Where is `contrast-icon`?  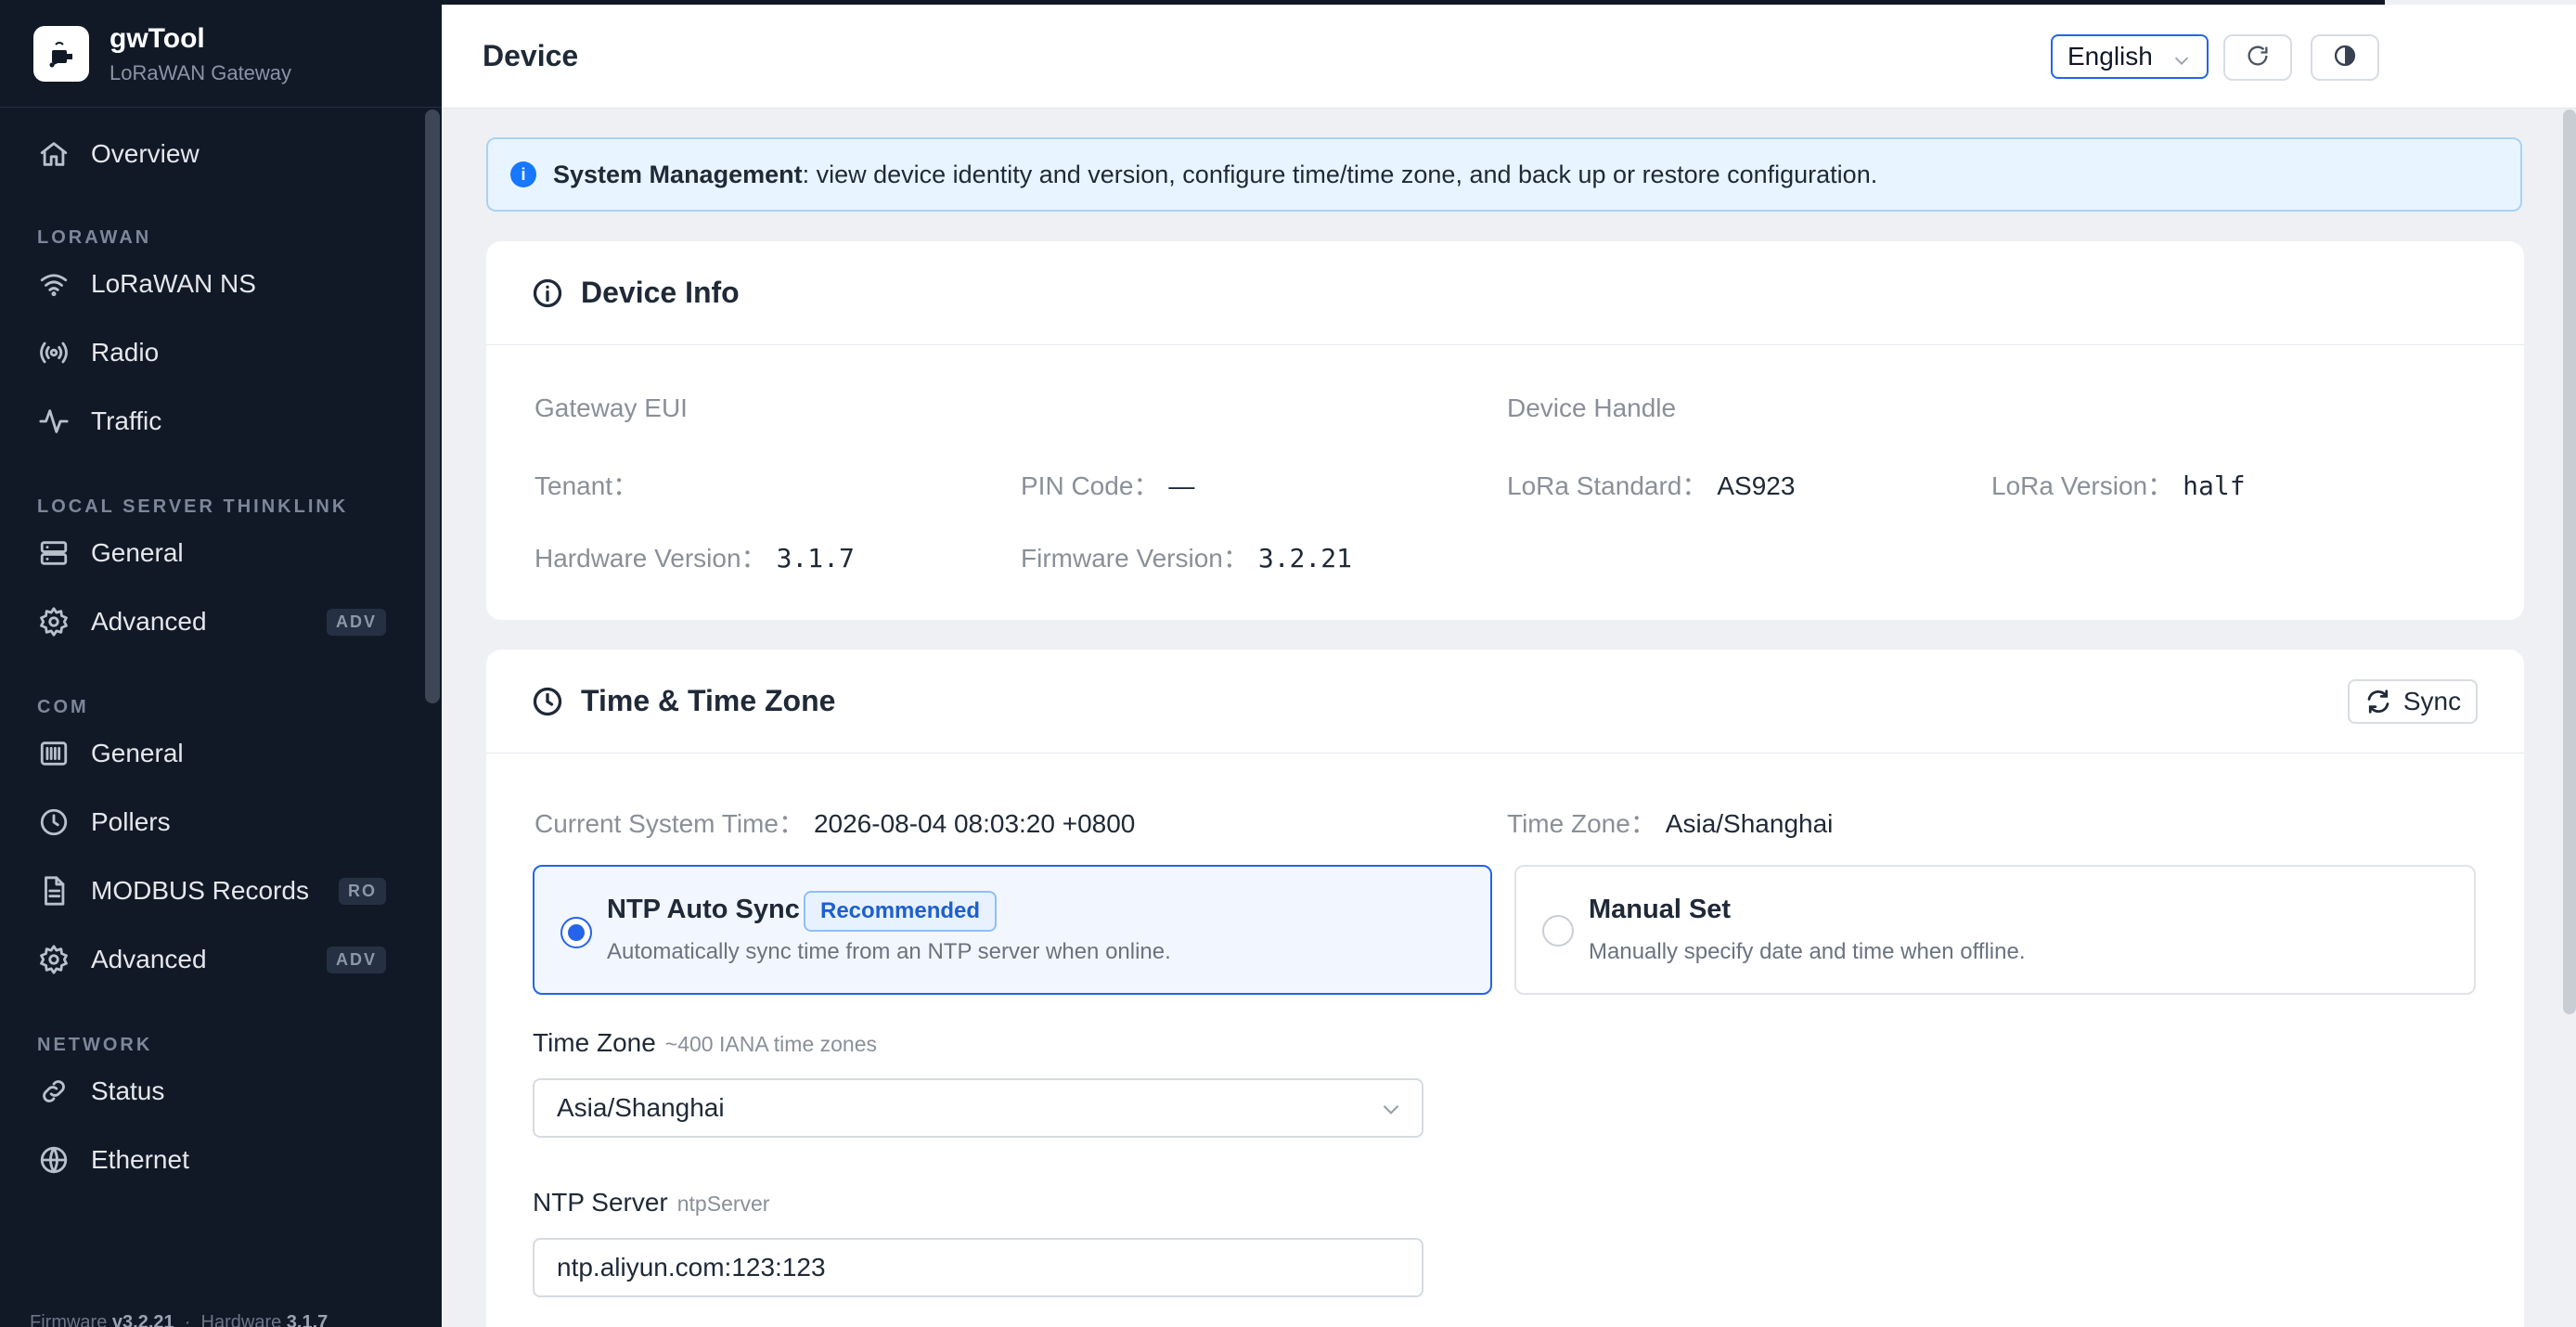 contrast-icon is located at coordinates (2345, 58).